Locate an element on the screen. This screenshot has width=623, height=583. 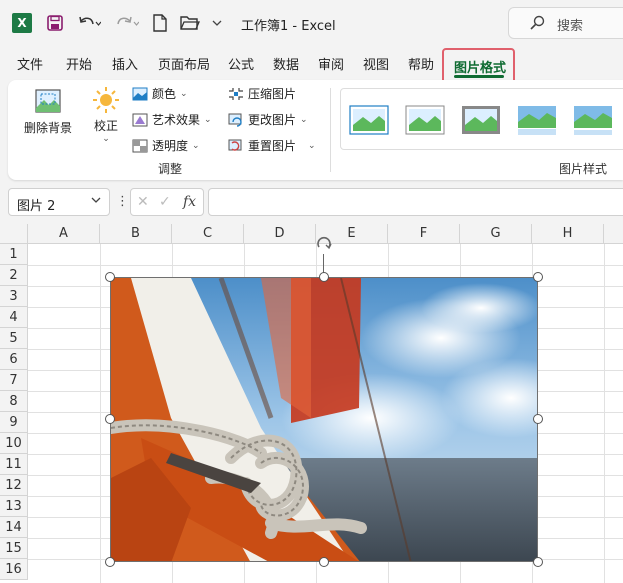
column-header: D is located at coordinates (280, 234).